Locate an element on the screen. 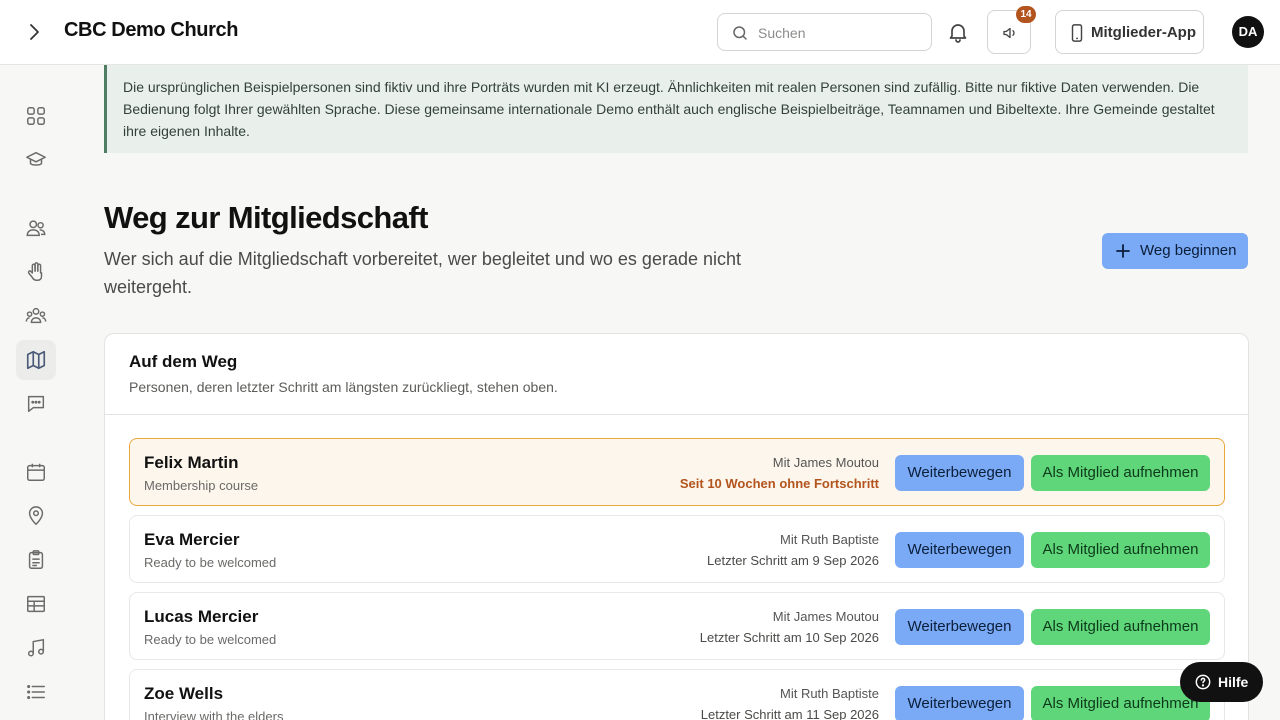 This screenshot has width=1280, height=720. top-bar: CBC Demo Church 14 Mitglieder-App DA is located at coordinates (640, 32).